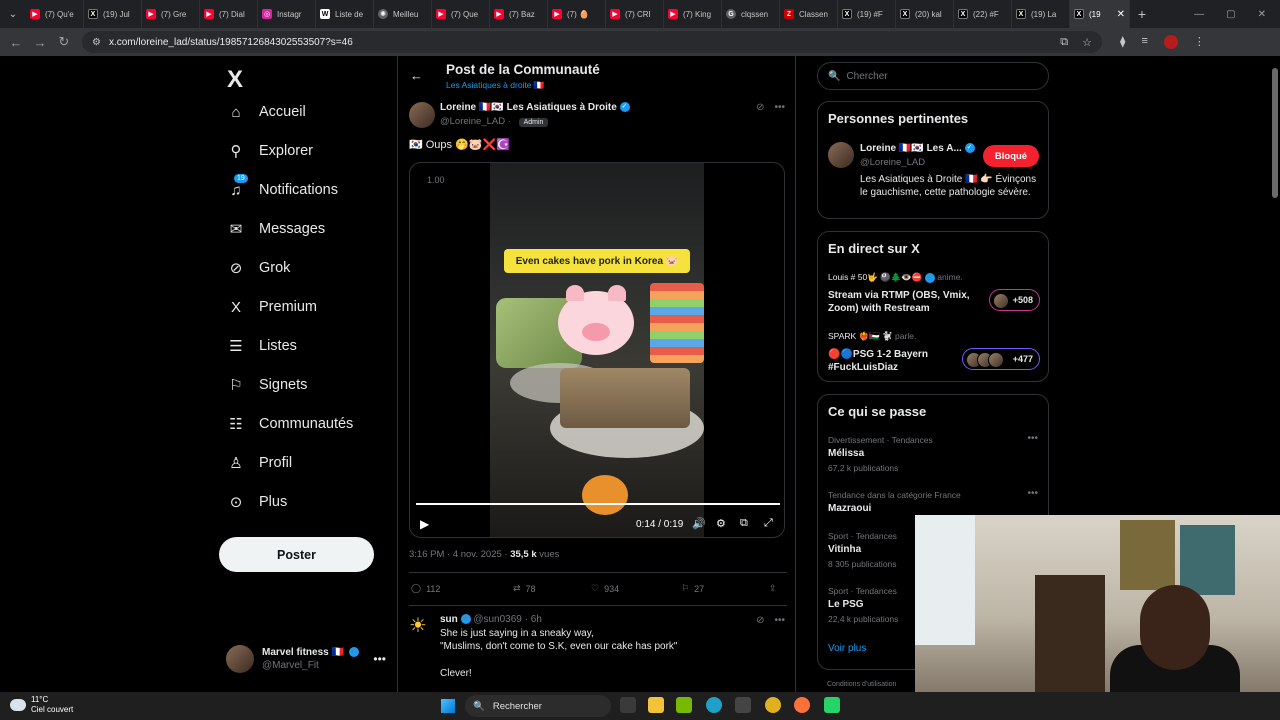 Image resolution: width=1280 pixels, height=720 pixels. I want to click on tab-search-icon: ⌄, so click(13, 14).